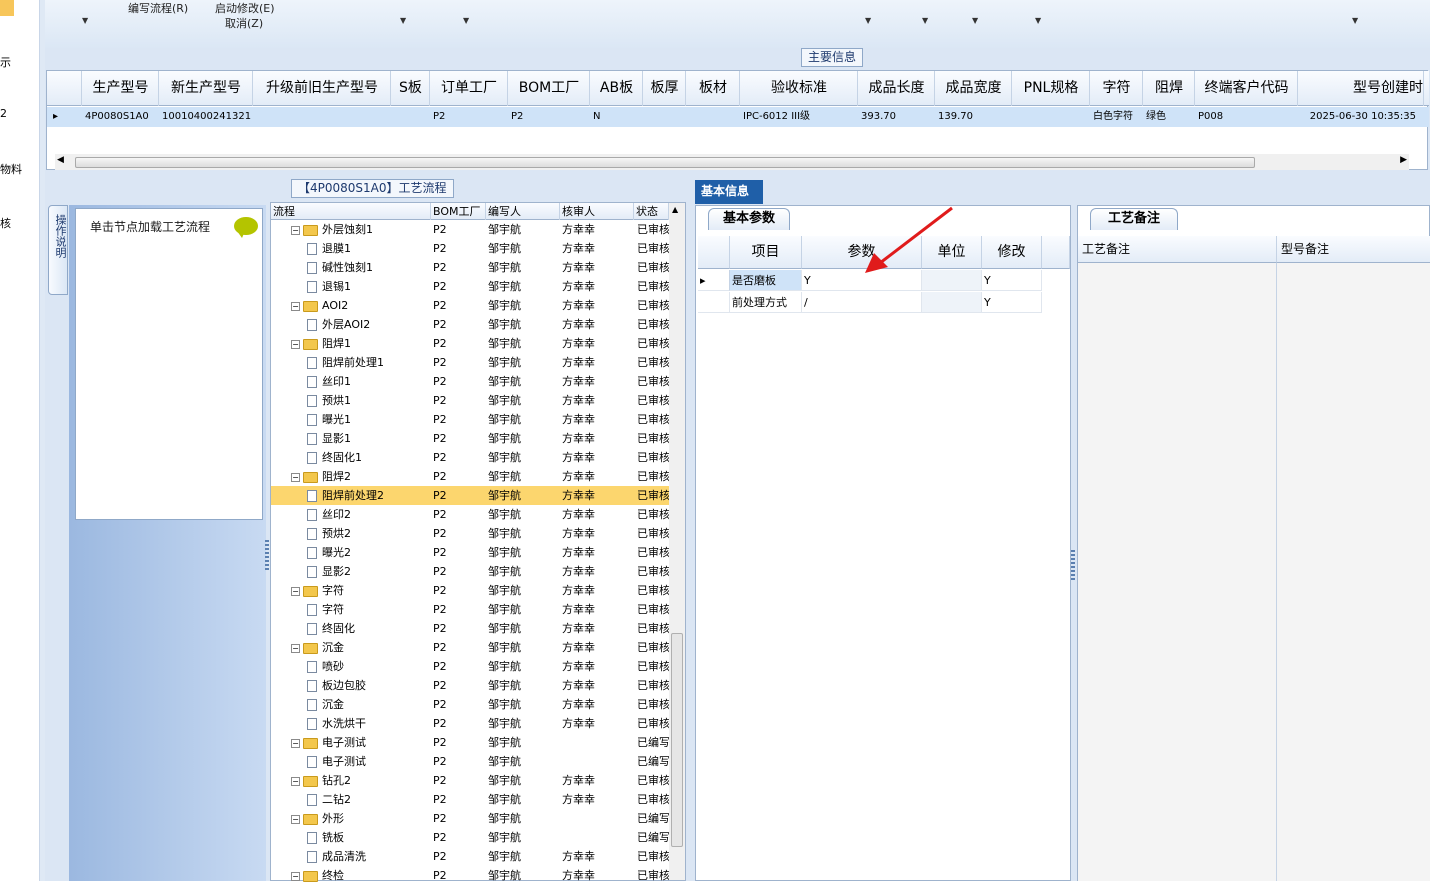  What do you see at coordinates (1051, 88) in the screenshot?
I see `column-header: PNL规格` at bounding box center [1051, 88].